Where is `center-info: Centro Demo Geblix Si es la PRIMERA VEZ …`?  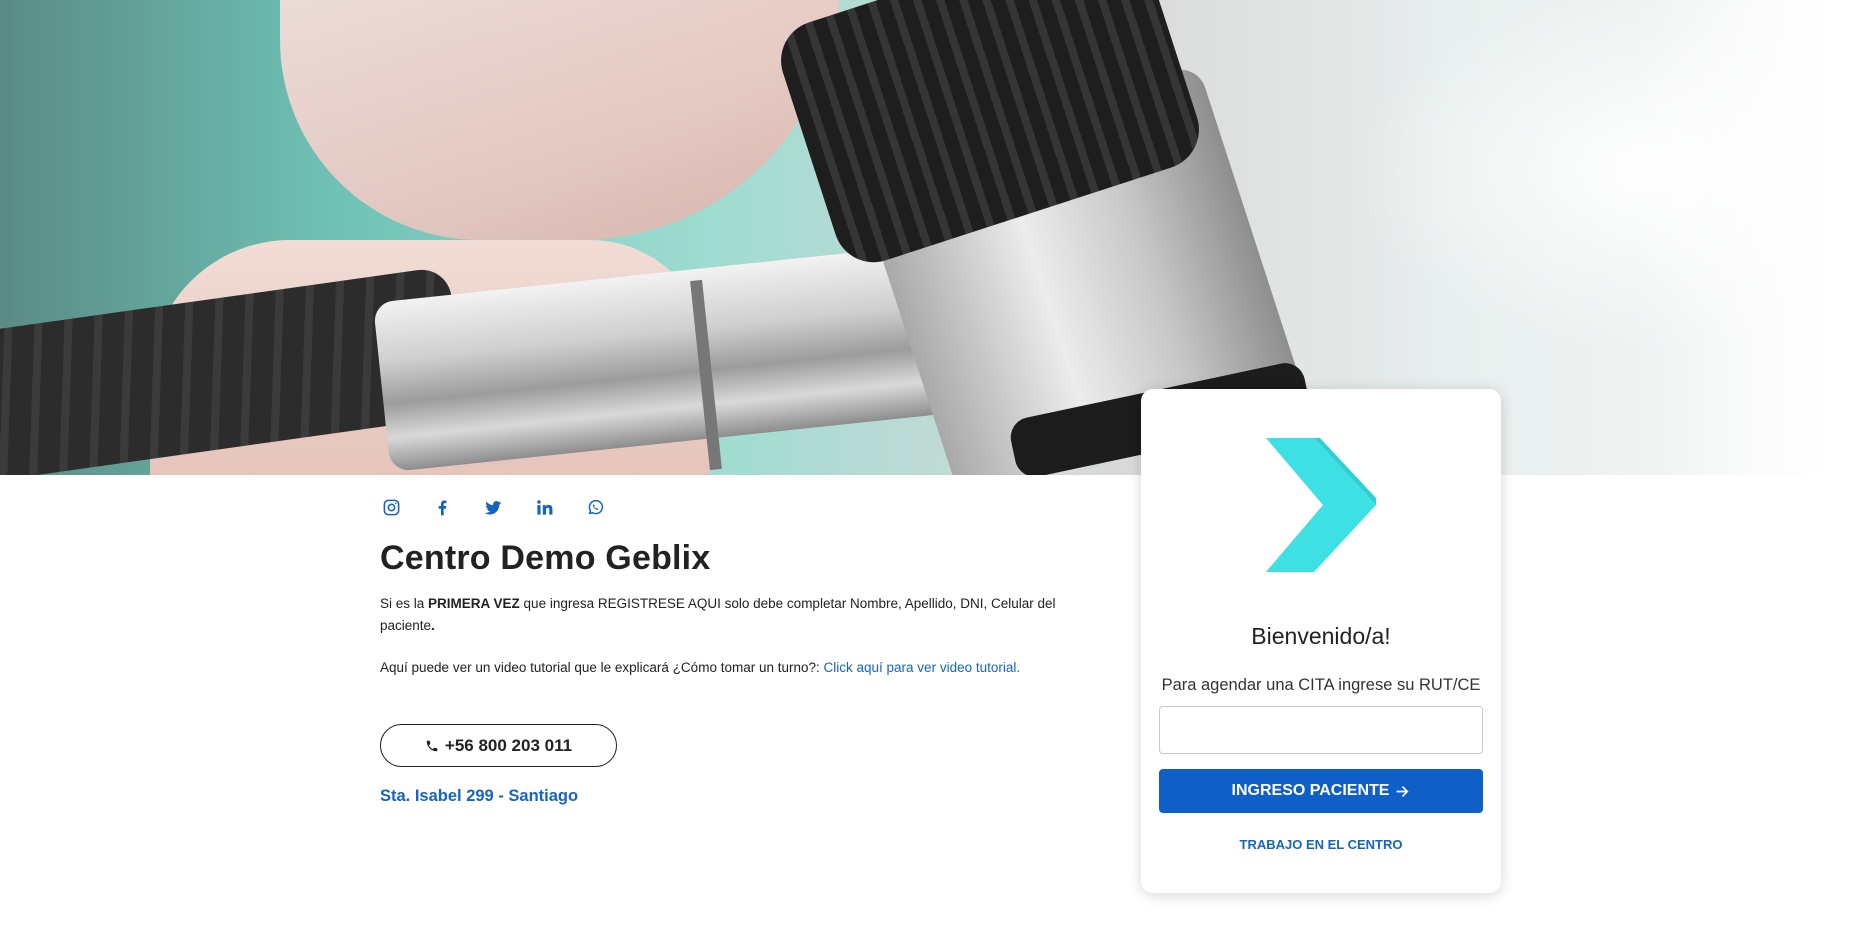 center-info: Centro Demo Geblix Si es la PRIMERA VEZ … is located at coordinates (730, 650).